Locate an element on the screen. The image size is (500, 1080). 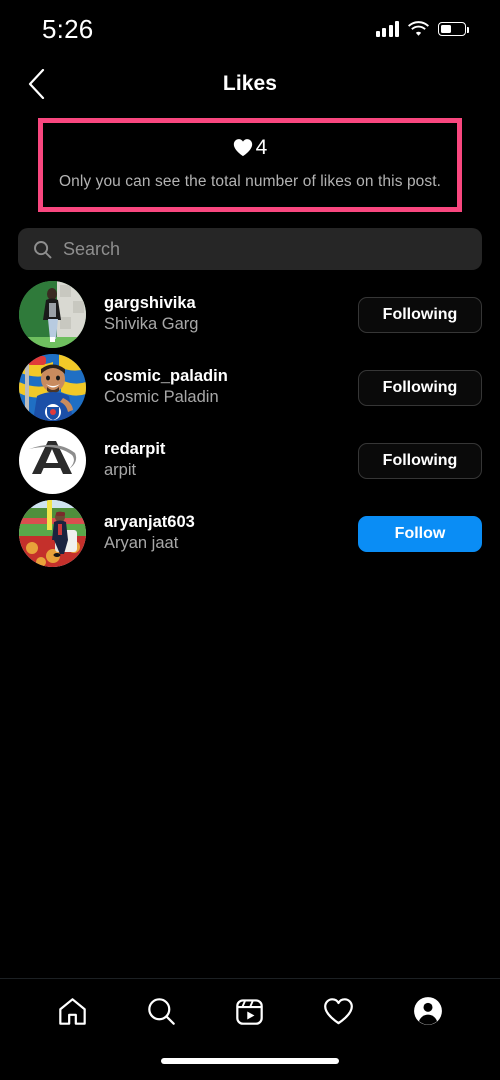
follow-button: Follow is located at coordinates (420, 533).